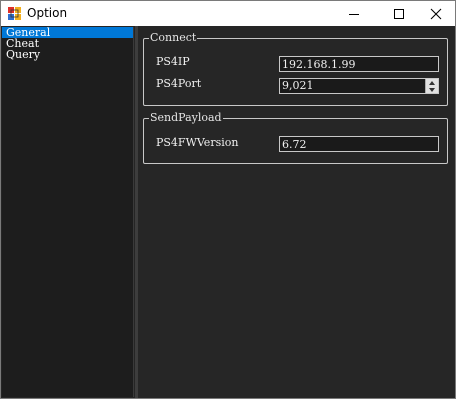  Describe the element at coordinates (14, 13) in the screenshot. I see `app-icon` at that location.